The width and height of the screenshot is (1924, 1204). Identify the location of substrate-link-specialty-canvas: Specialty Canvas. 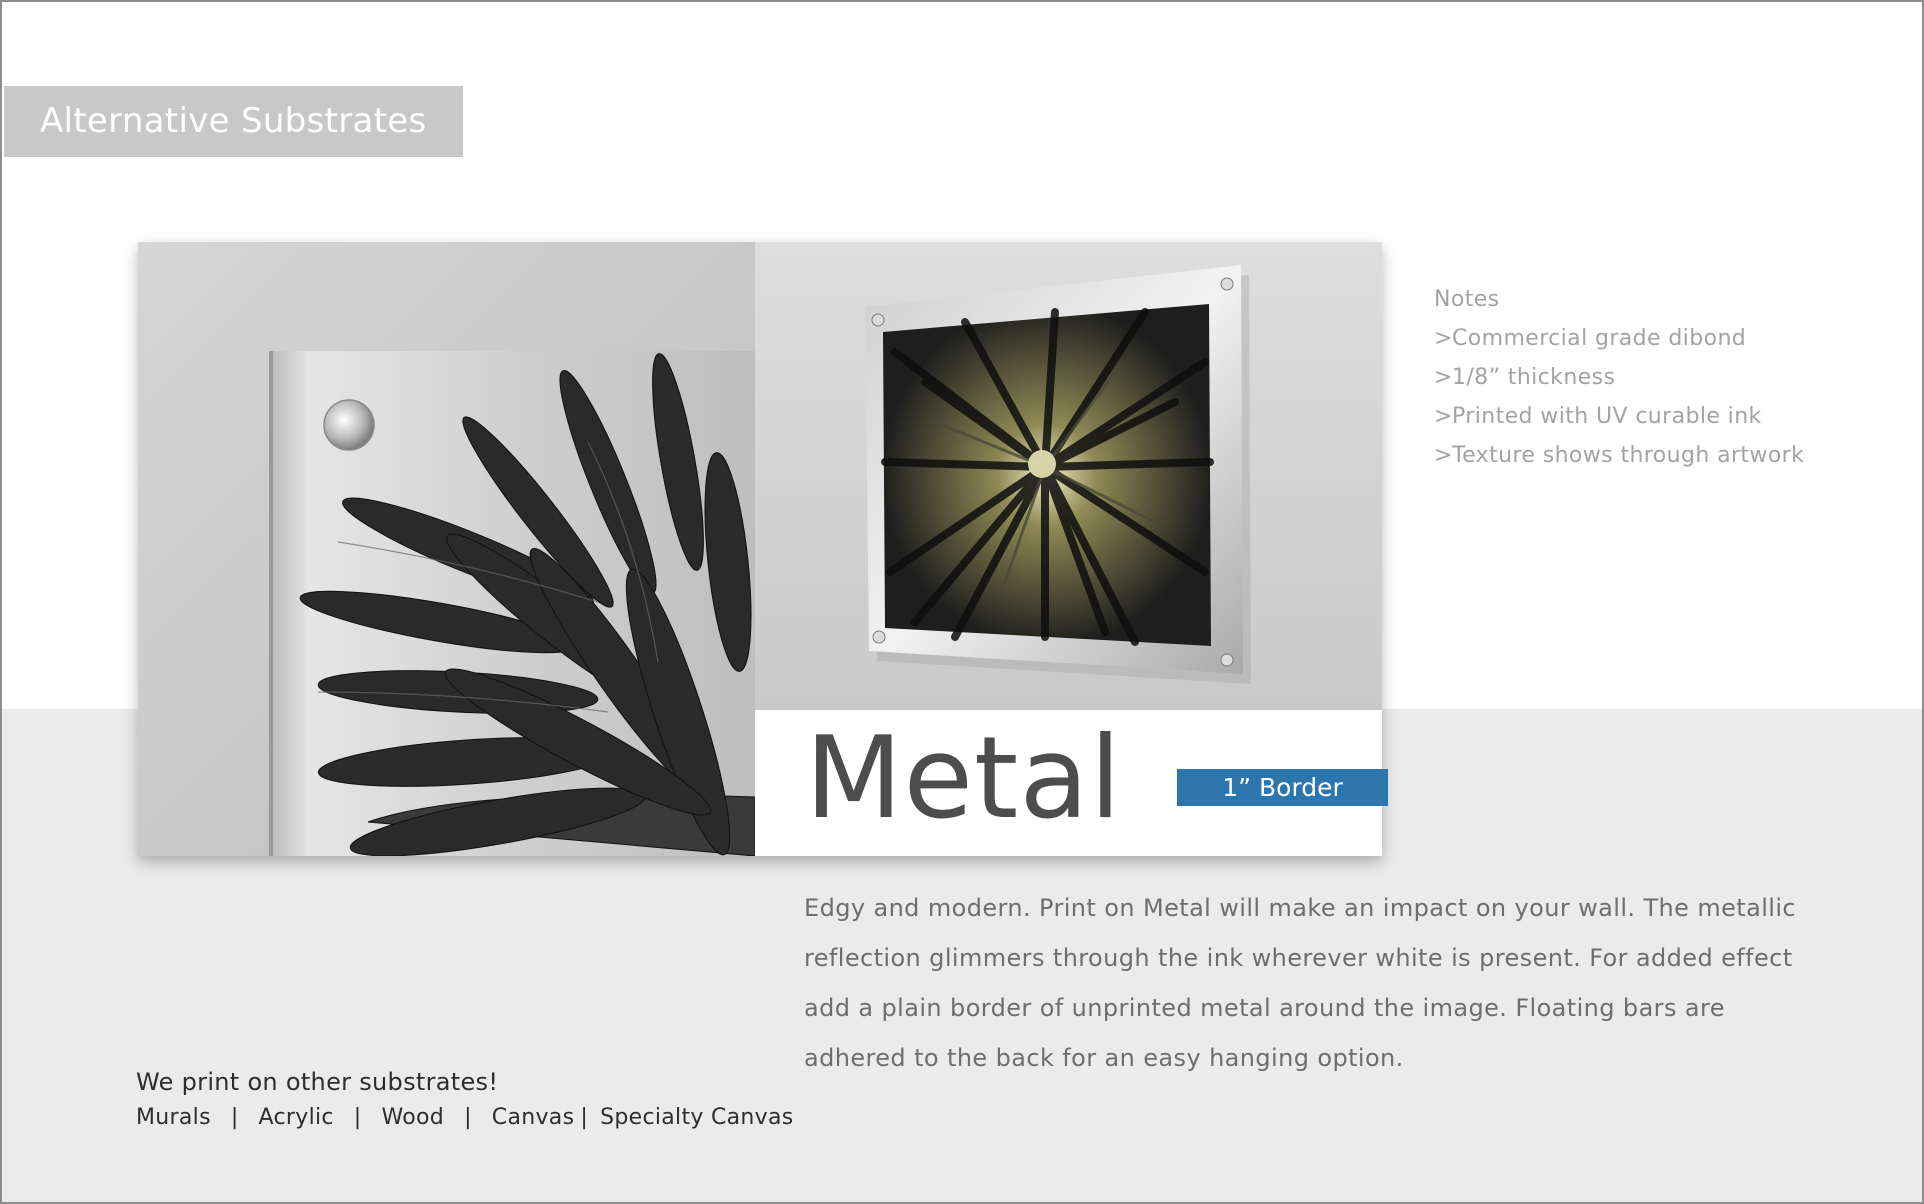
(696, 1117).